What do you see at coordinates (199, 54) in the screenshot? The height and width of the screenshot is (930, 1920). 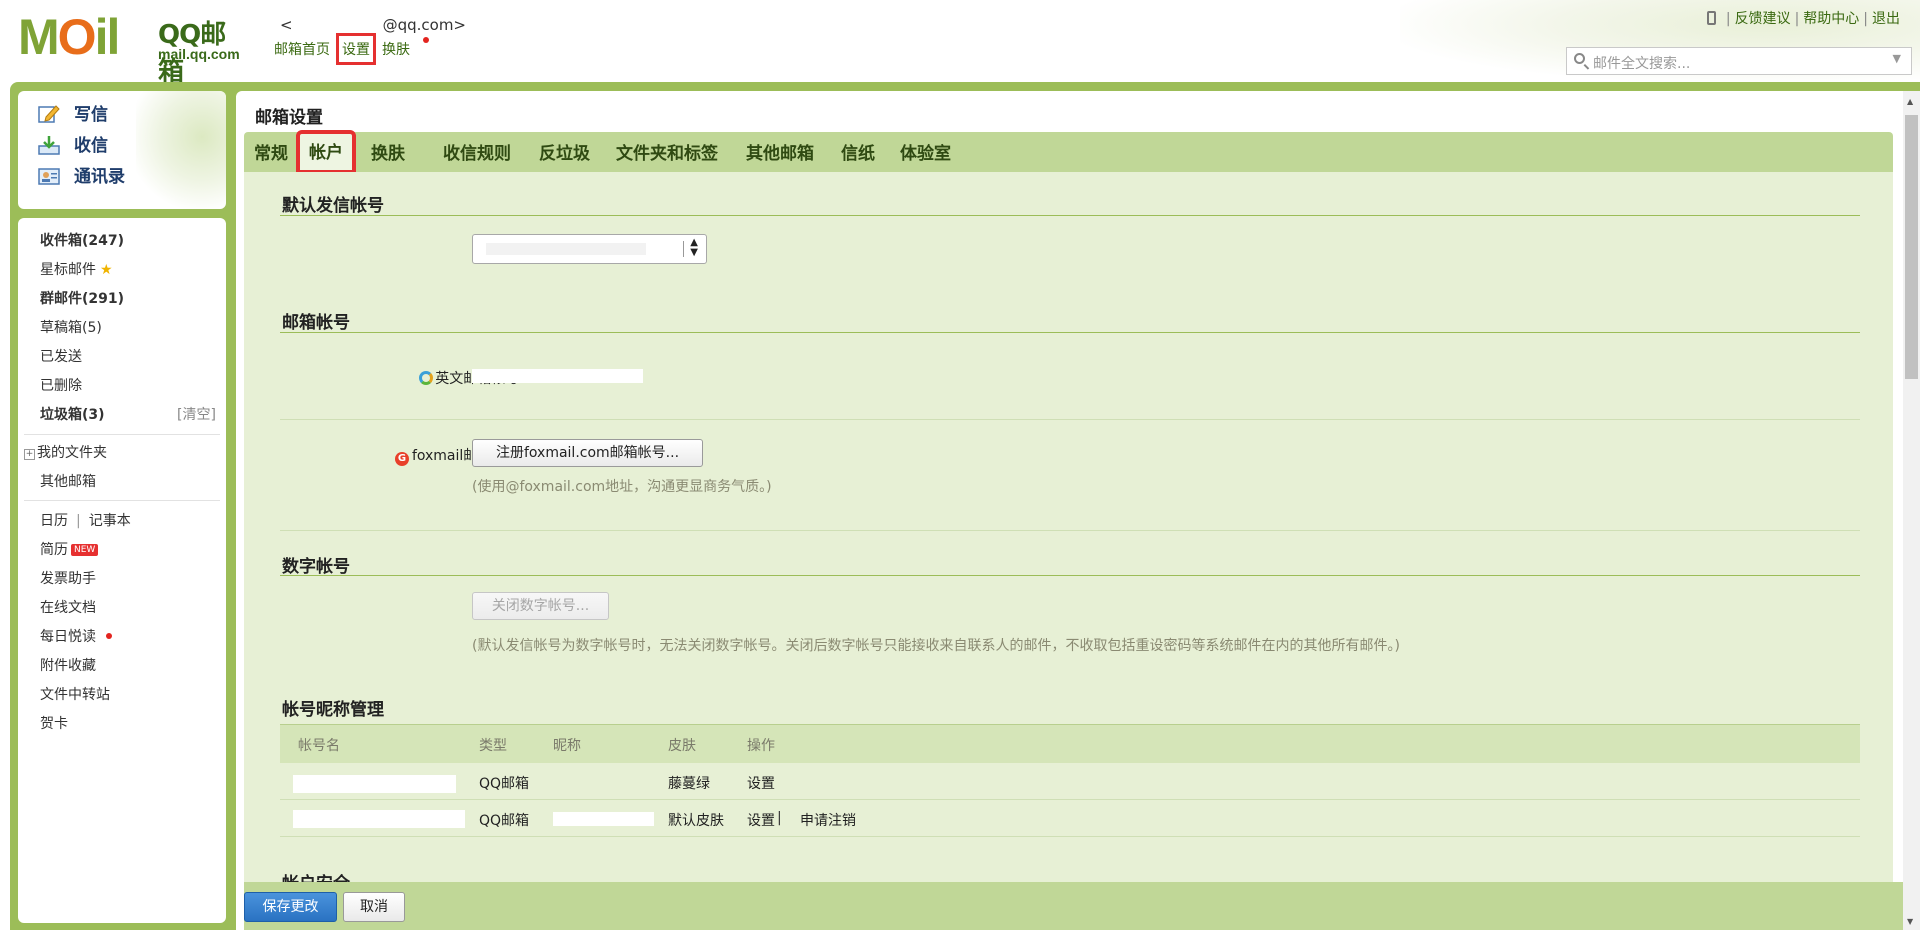 I see `logo-domain: mail.qq.com` at bounding box center [199, 54].